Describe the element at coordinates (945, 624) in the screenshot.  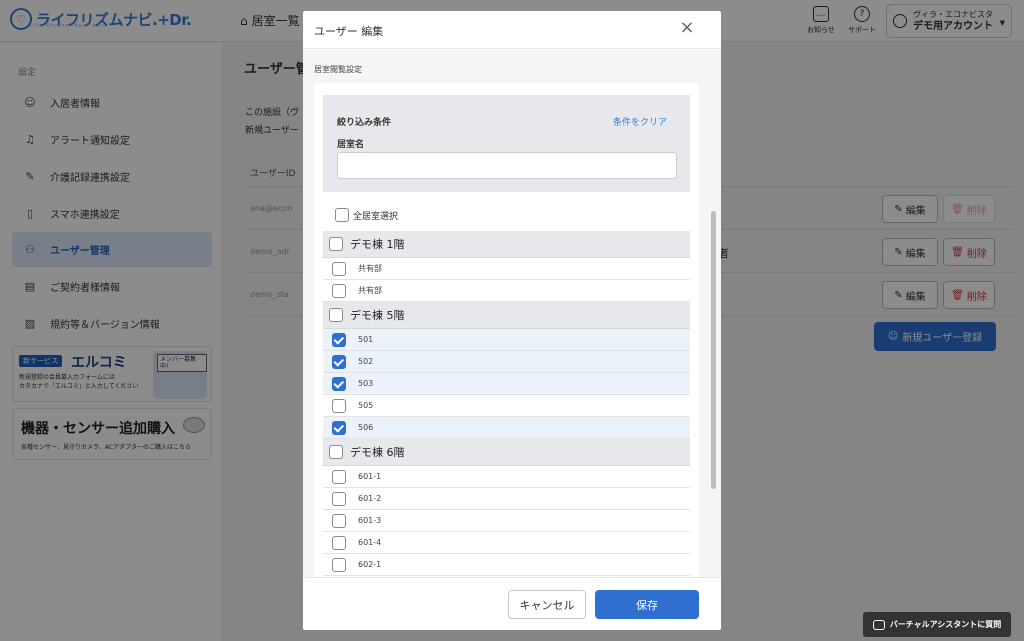
I see `virtual-assistant-label: バーチャルアシスタントに質問` at that location.